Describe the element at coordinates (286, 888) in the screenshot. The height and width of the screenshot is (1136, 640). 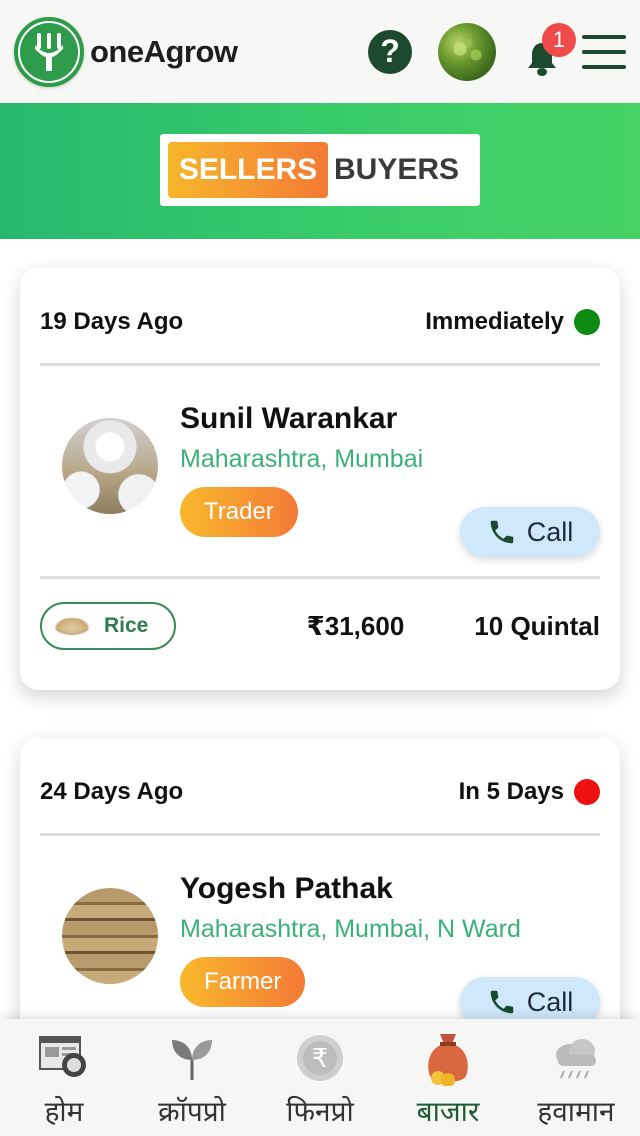
I see `seller-name: Yogesh Pathak` at that location.